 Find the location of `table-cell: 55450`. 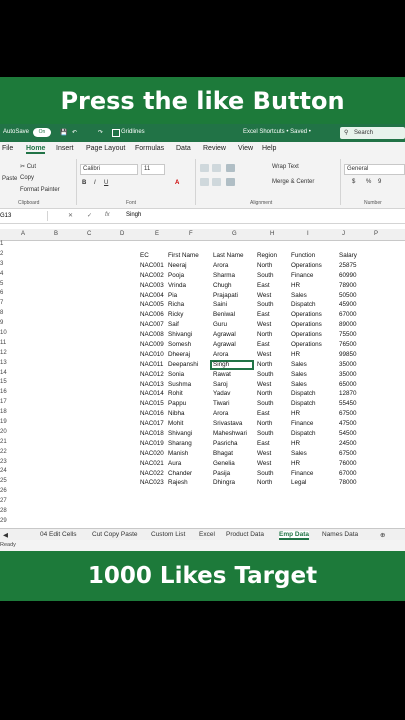

table-cell: 55450 is located at coordinates (348, 403).